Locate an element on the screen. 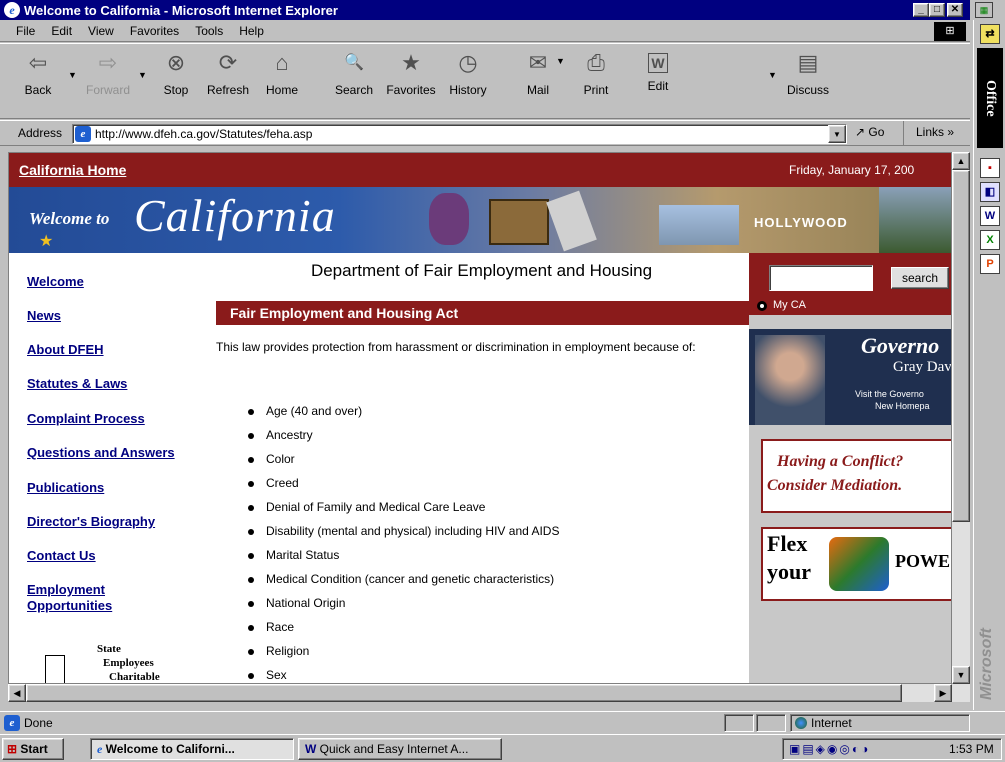 The image size is (1005, 762). list-item: National Origin is located at coordinates (481, 603).